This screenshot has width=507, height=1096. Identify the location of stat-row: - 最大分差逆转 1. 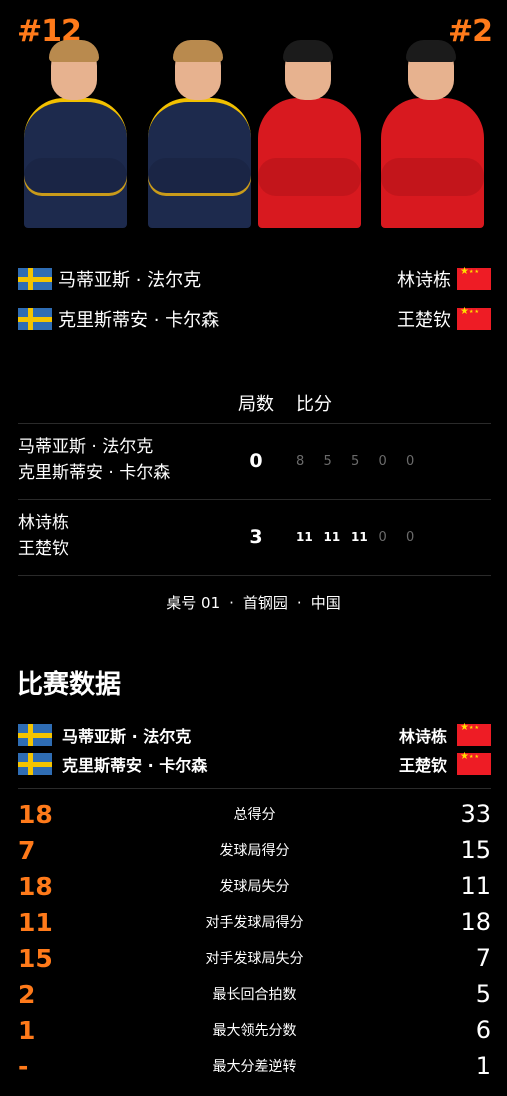
(254, 1066).